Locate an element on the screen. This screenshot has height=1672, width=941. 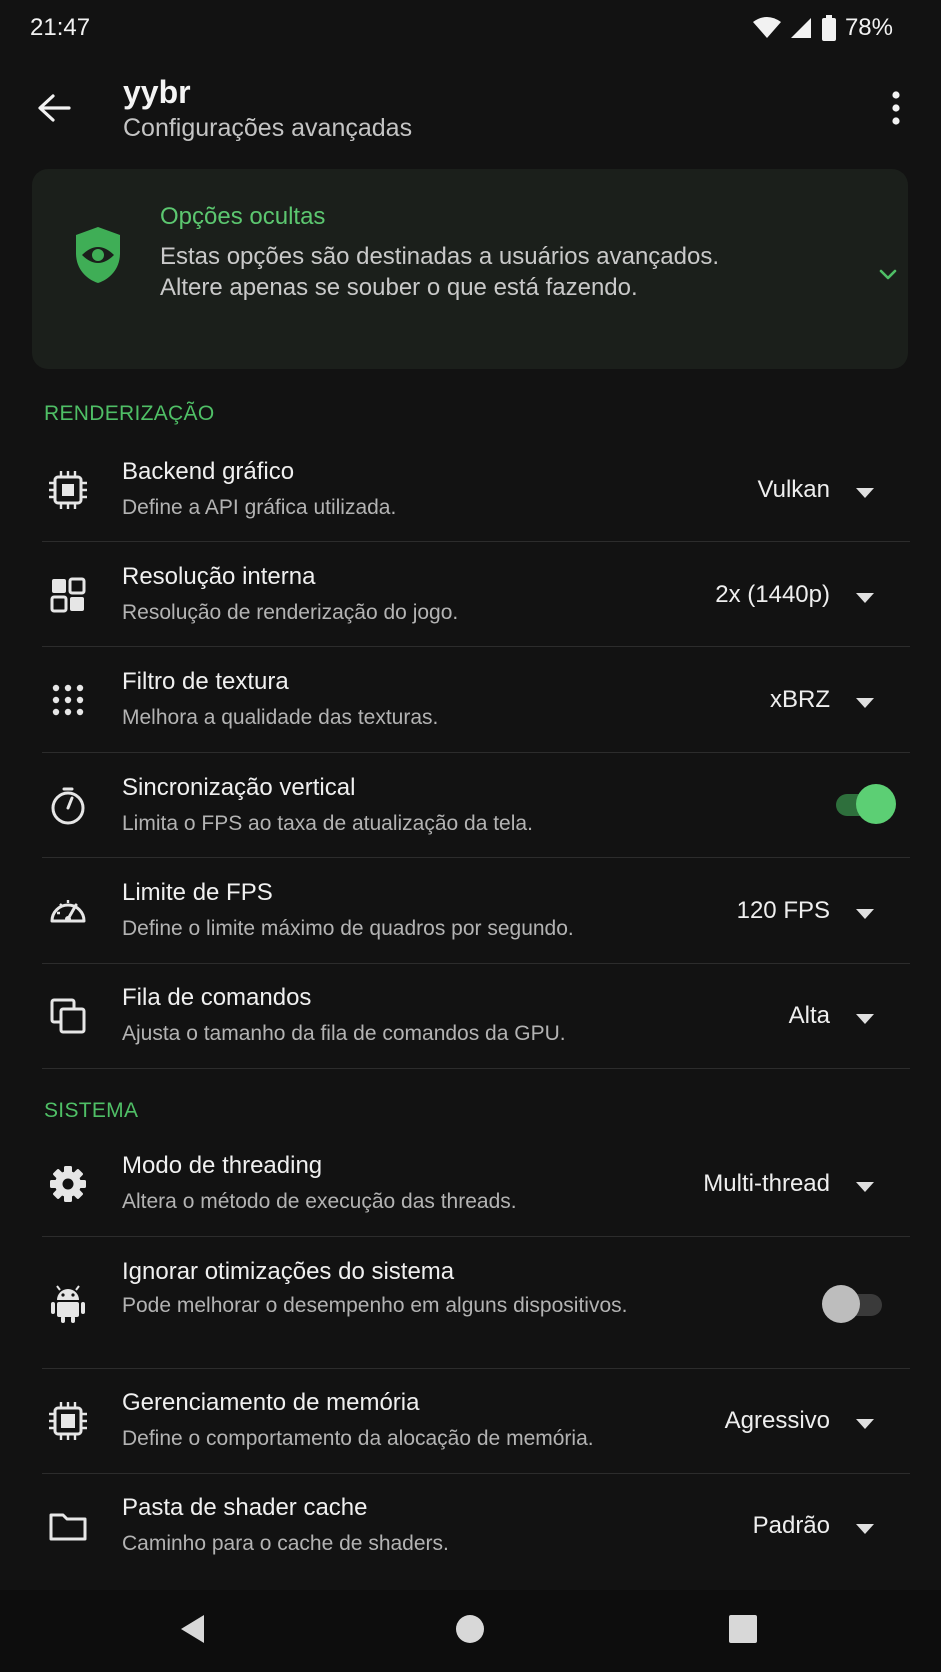
nav-back-icon is located at coordinates (193, 1631).